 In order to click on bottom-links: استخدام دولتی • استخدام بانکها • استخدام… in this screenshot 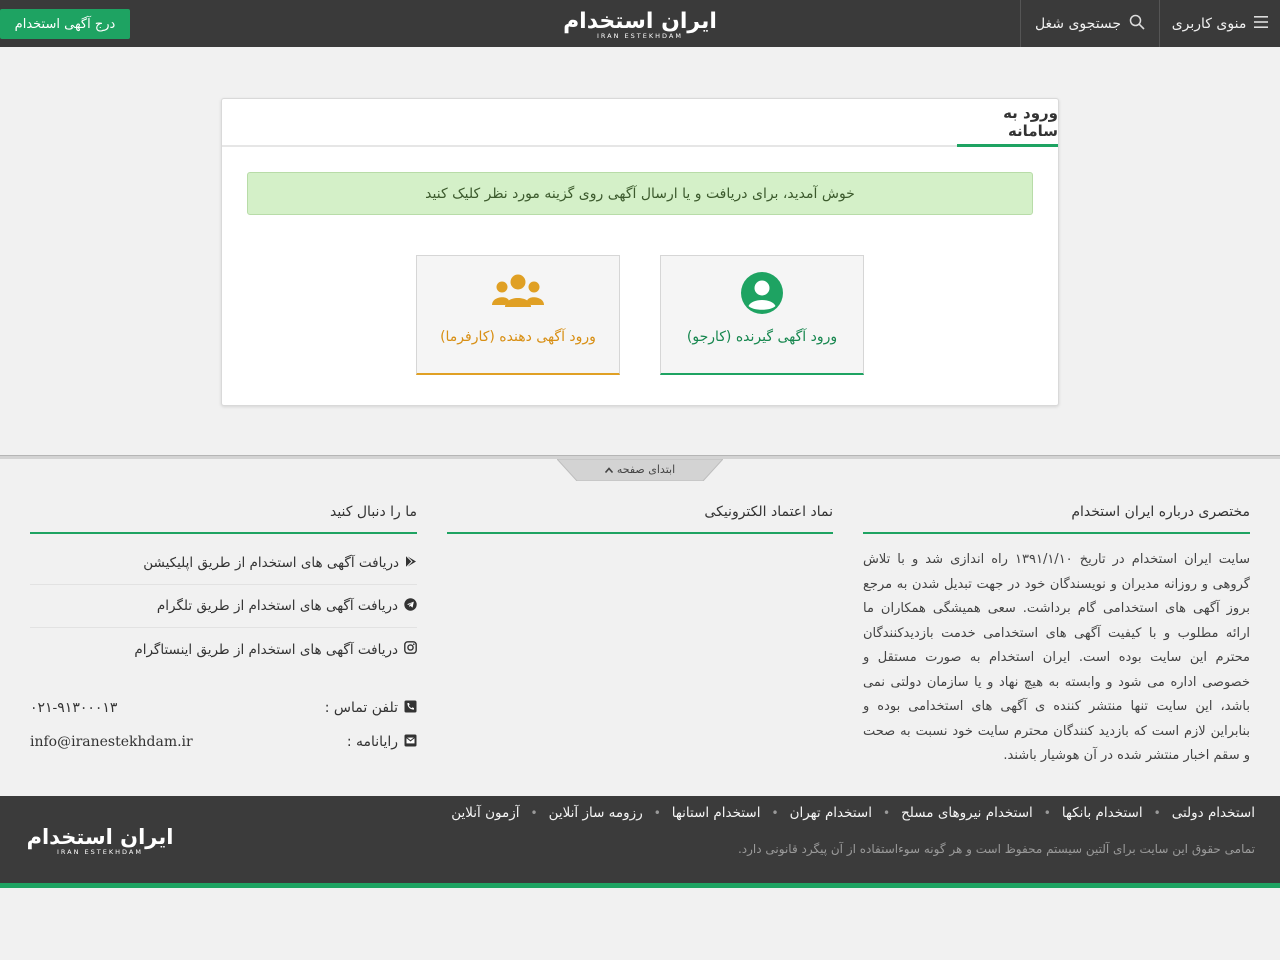, I will do `click(853, 813)`.